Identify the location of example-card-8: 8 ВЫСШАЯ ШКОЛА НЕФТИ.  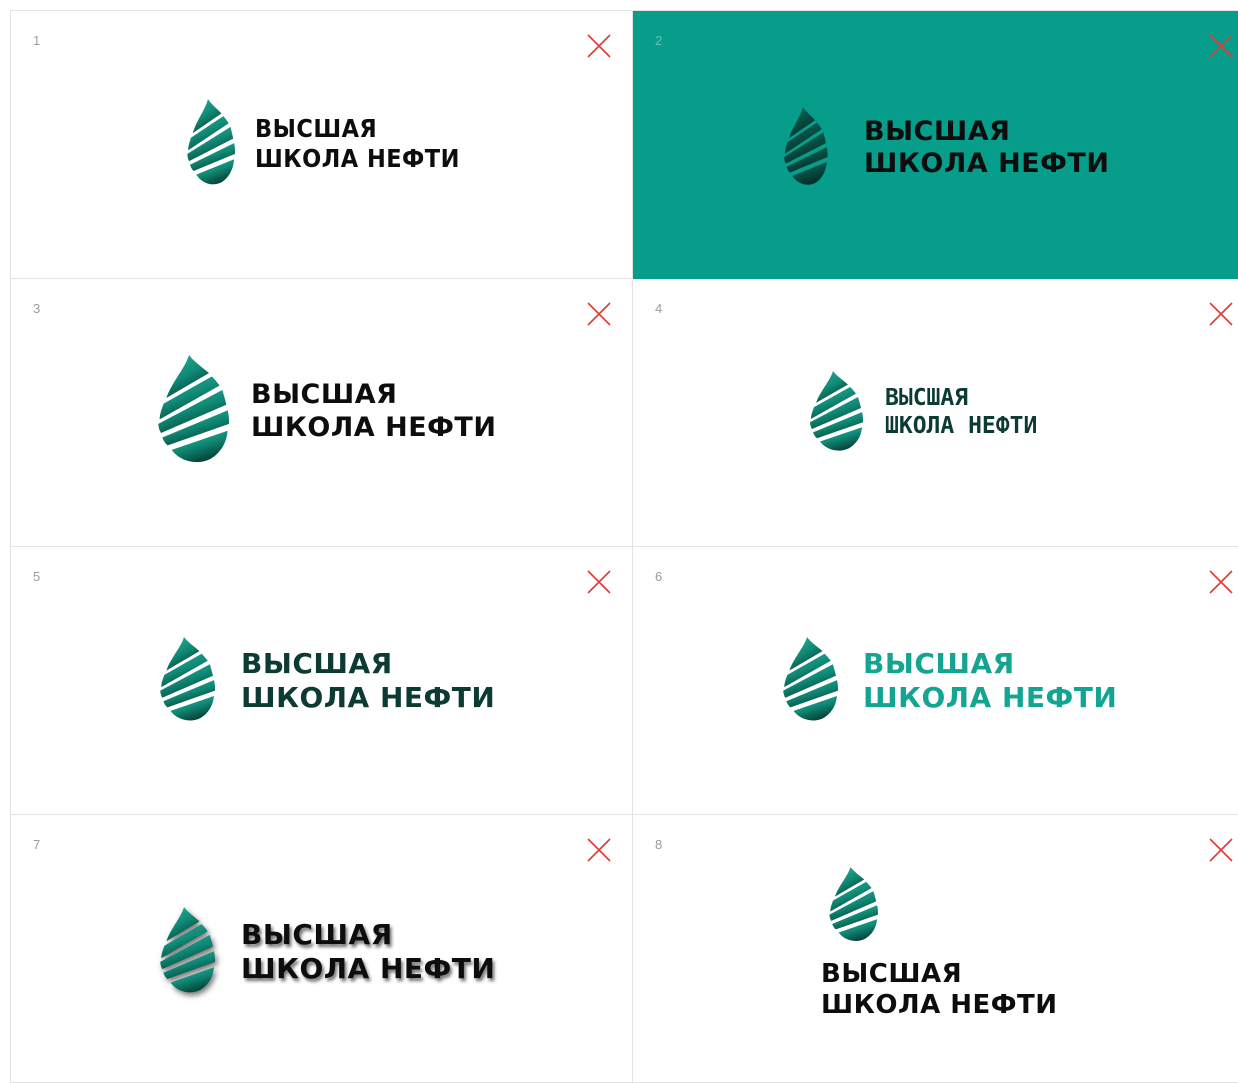
(935, 949).